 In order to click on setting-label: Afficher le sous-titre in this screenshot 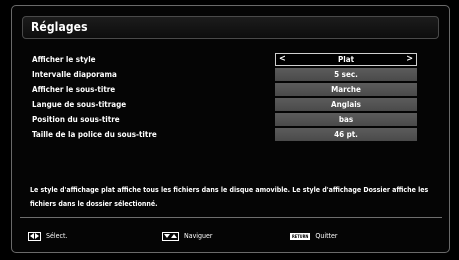, I will do `click(74, 89)`.